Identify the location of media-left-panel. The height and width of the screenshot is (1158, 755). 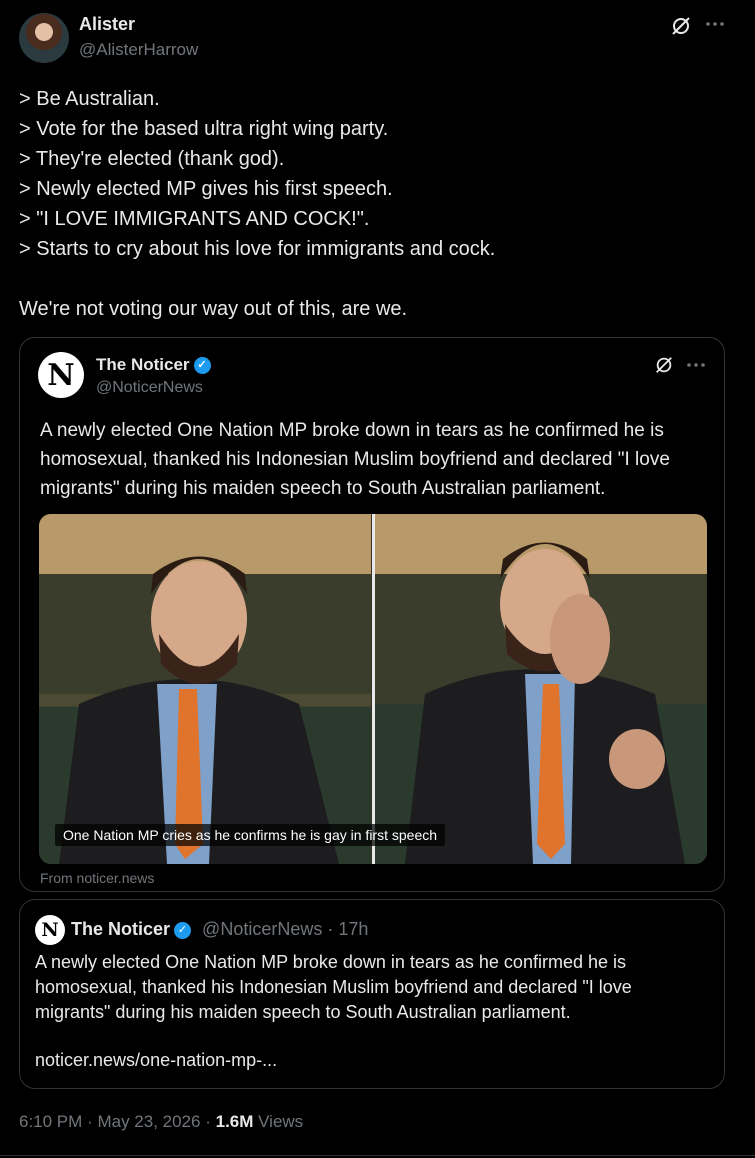
(205, 689).